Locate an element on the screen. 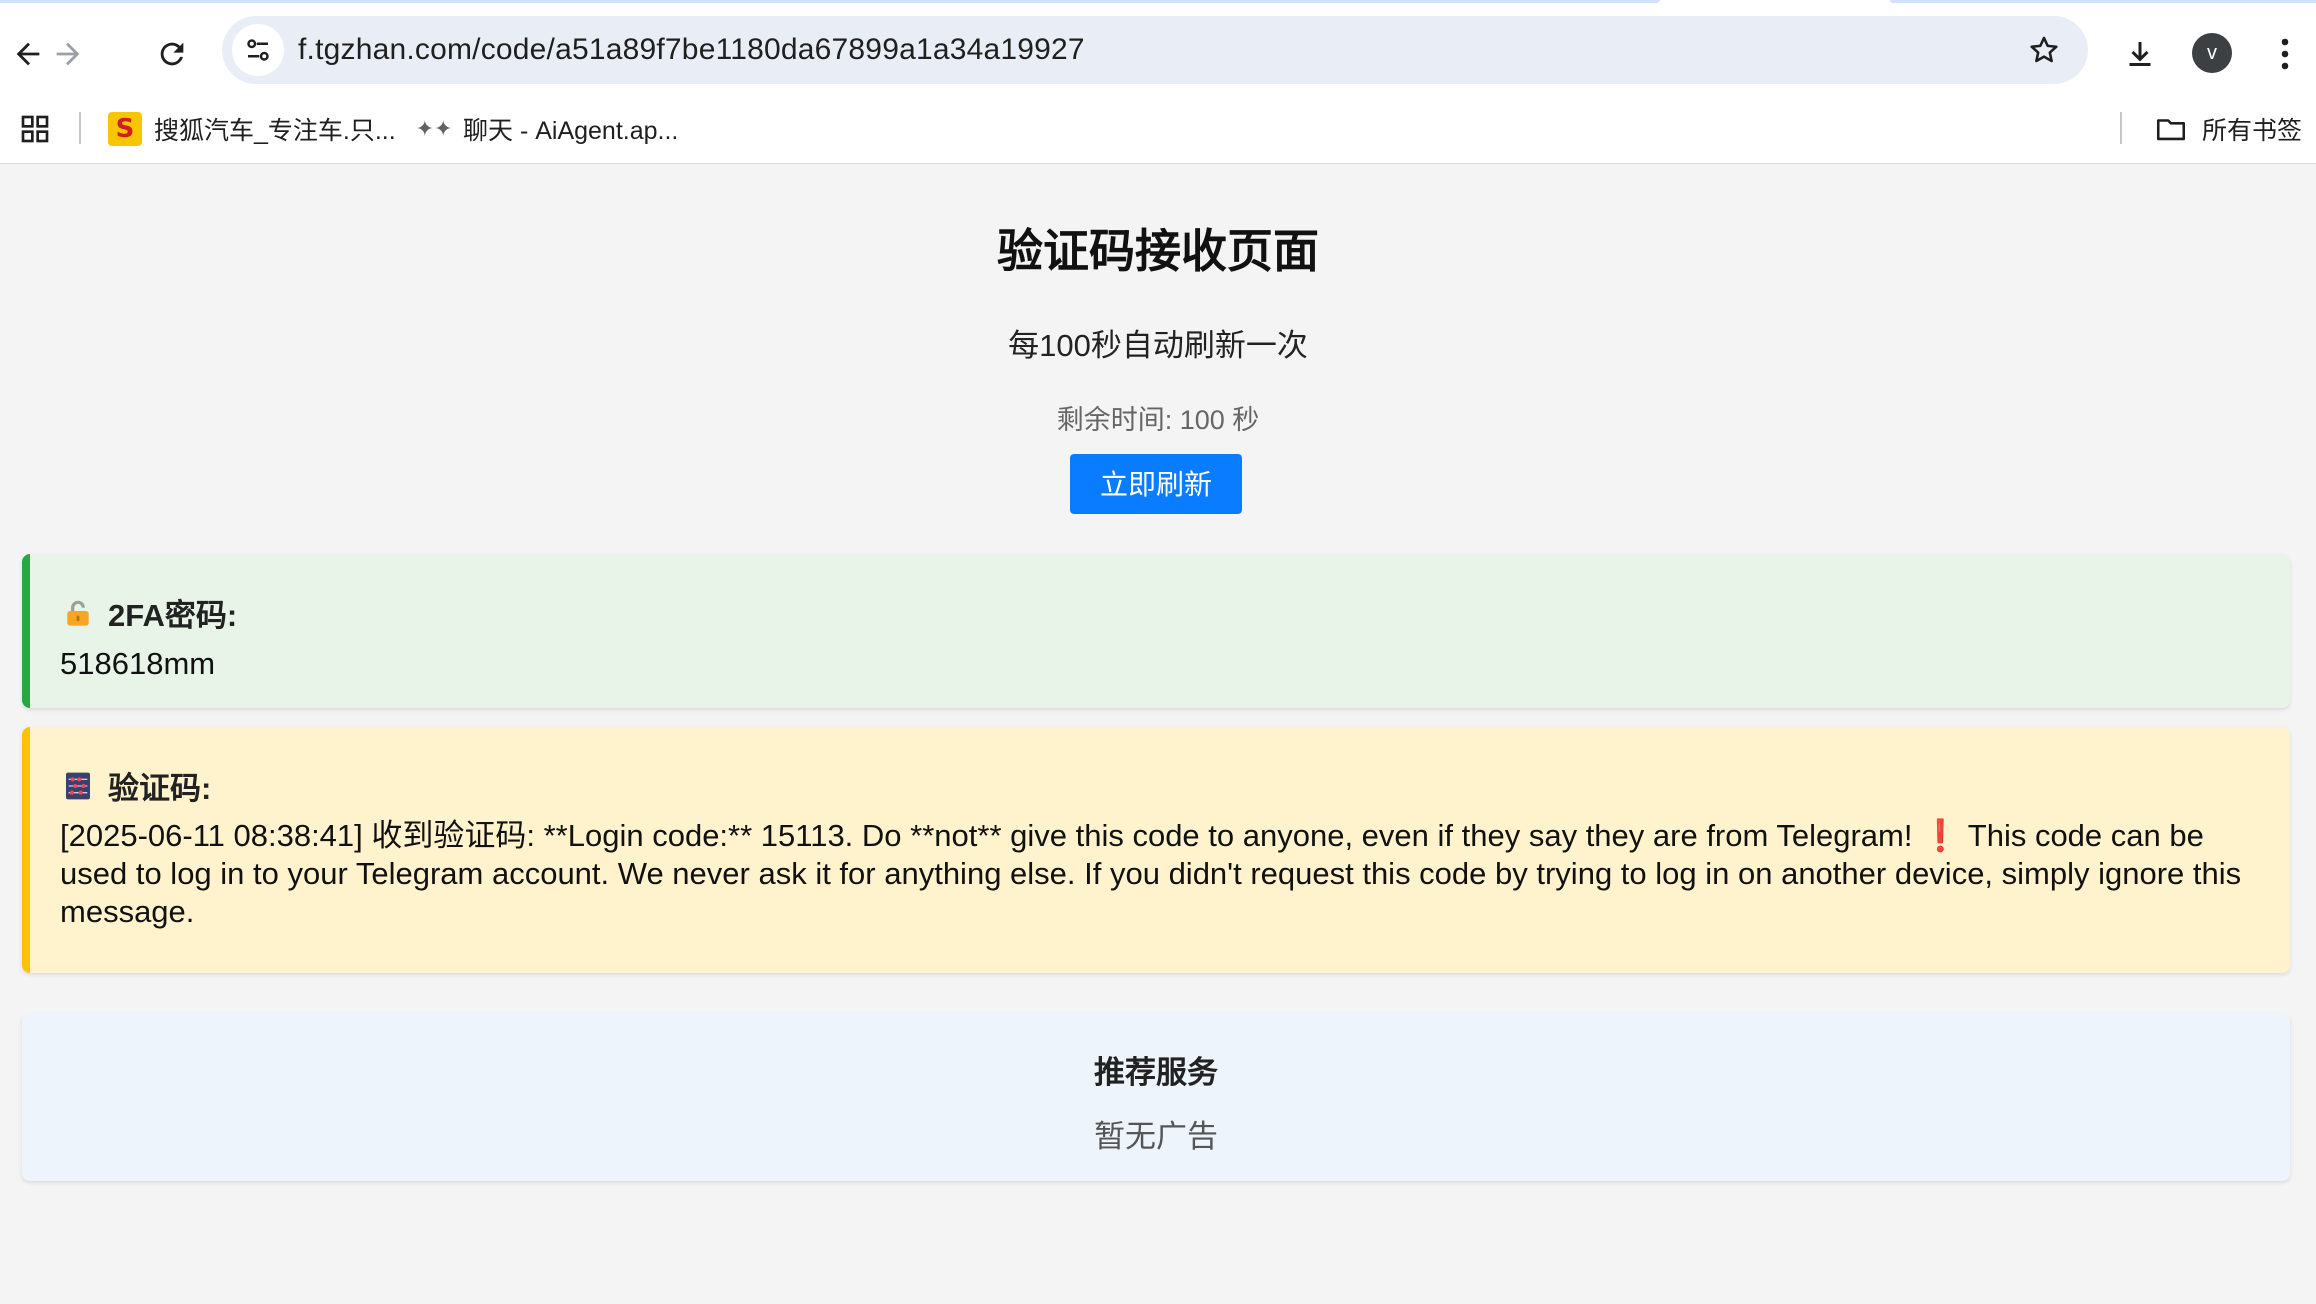 The width and height of the screenshot is (2316, 1304). twofa-password-value: 518618mm is located at coordinates (138, 663).